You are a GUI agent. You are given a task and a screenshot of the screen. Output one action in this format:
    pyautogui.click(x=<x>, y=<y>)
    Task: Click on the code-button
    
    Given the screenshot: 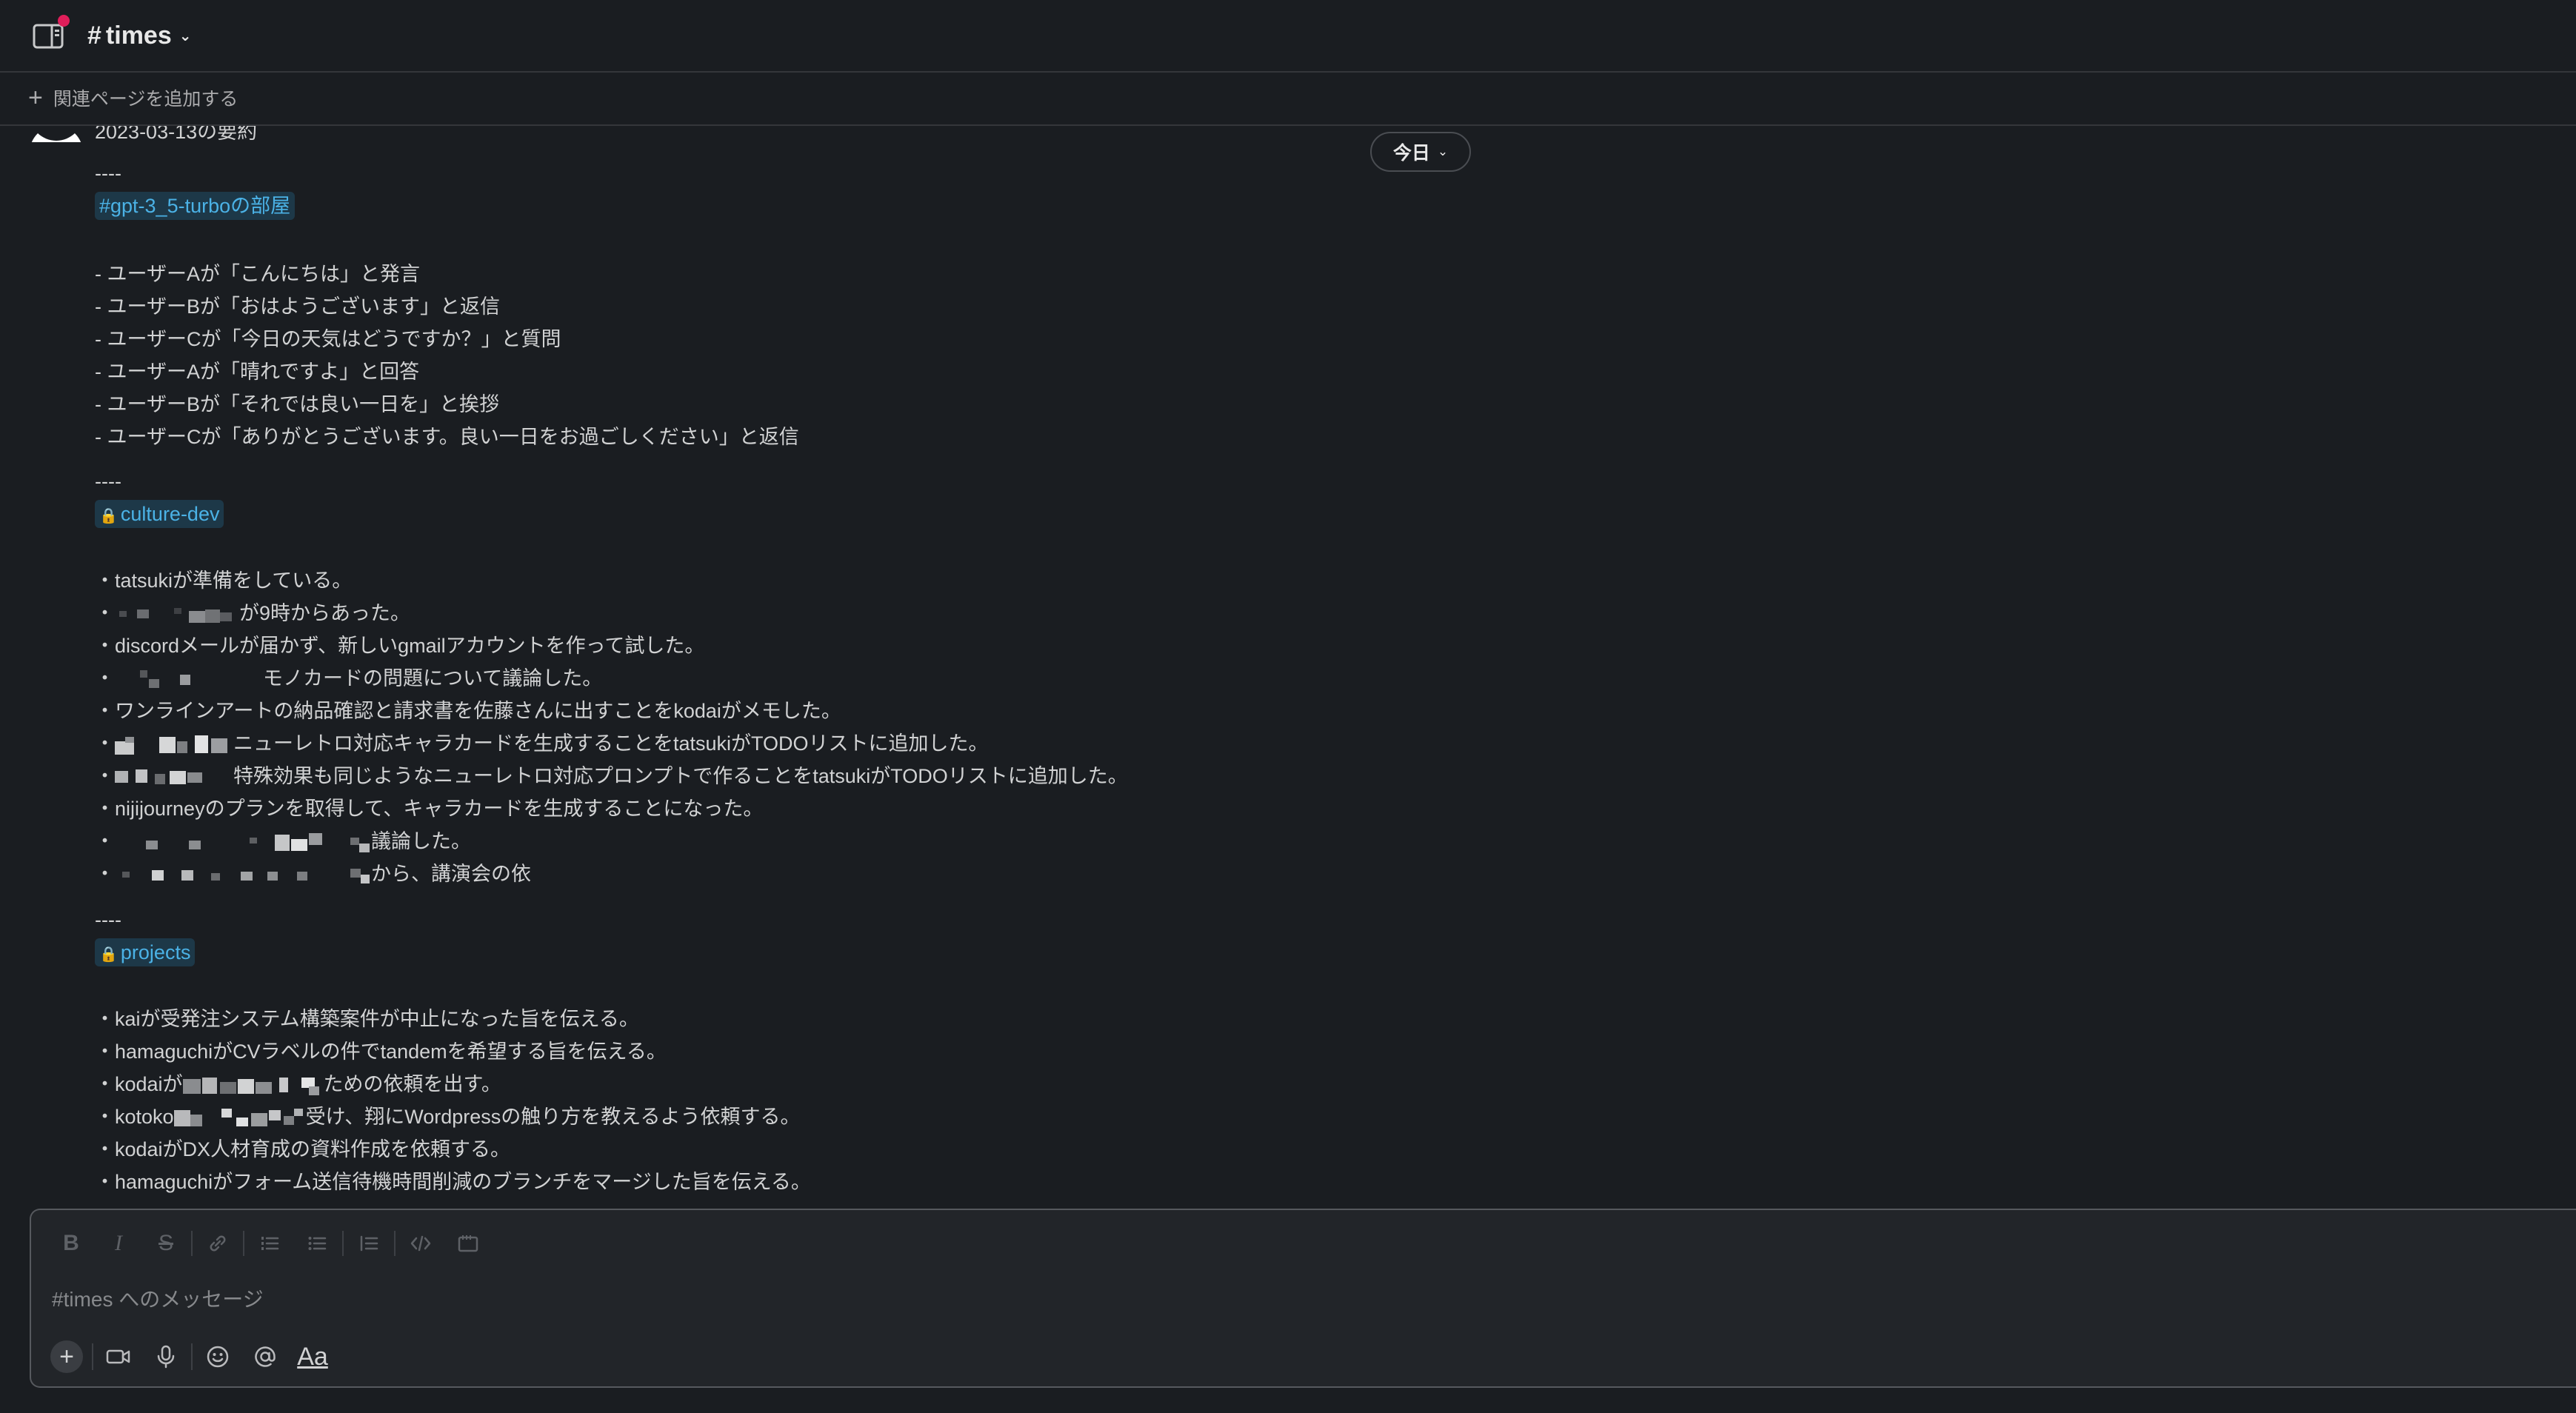 What is the action you would take?
    pyautogui.click(x=420, y=1243)
    